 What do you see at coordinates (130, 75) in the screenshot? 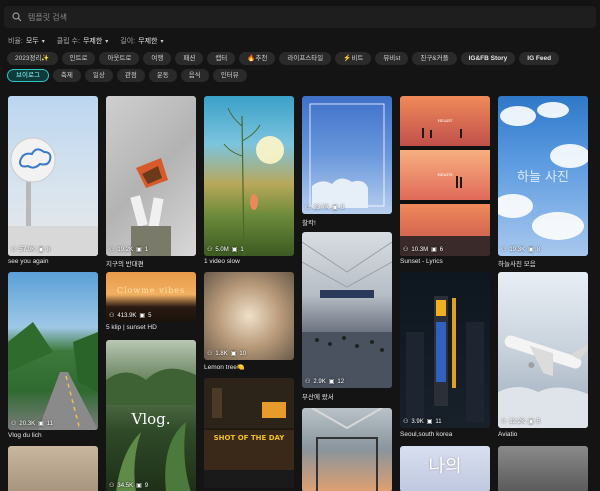
I see `tag-viewpoint: 관점` at bounding box center [130, 75].